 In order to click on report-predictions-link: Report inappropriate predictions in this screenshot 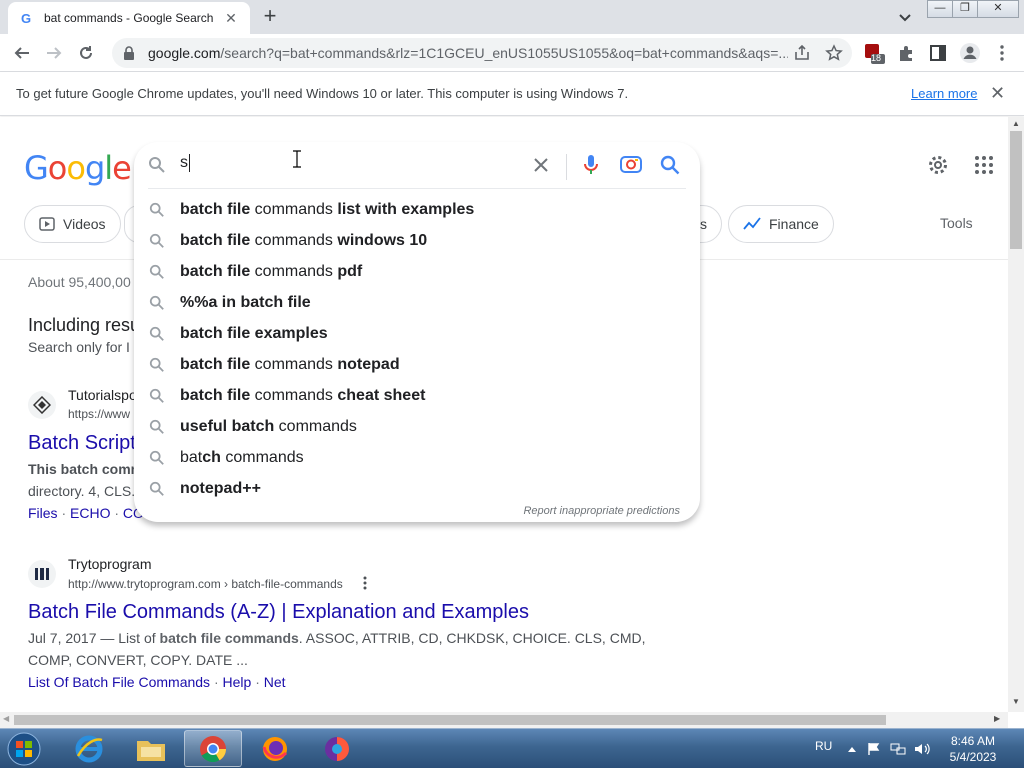, I will do `click(407, 511)`.